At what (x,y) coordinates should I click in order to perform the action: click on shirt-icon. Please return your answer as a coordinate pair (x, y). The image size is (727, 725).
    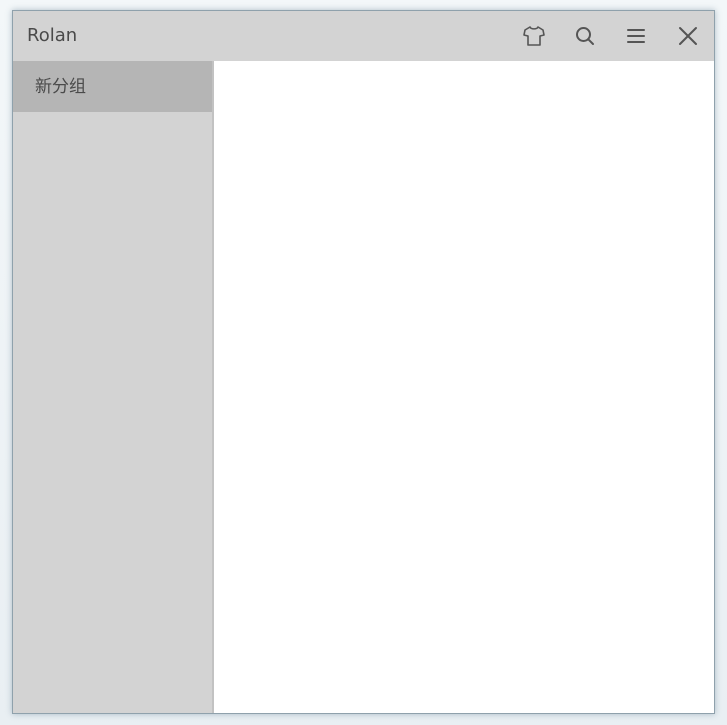
    Looking at the image, I should click on (534, 36).